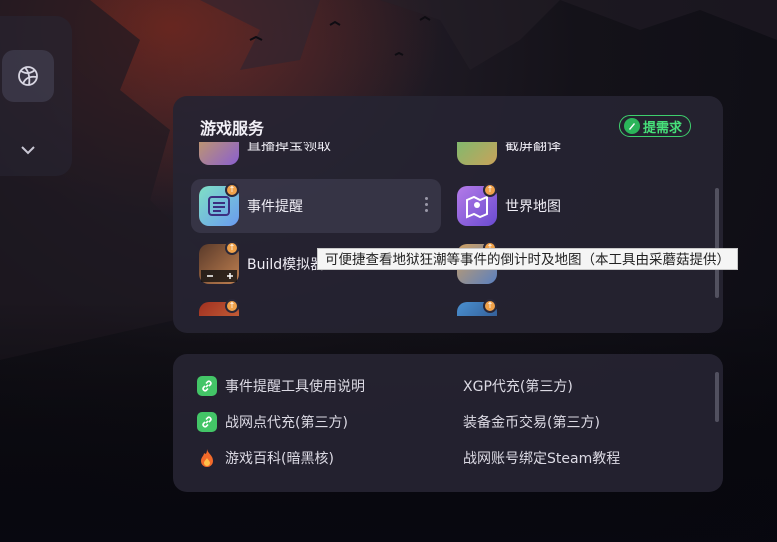  Describe the element at coordinates (477, 153) in the screenshot. I see `screenshot-translate-icon` at that location.